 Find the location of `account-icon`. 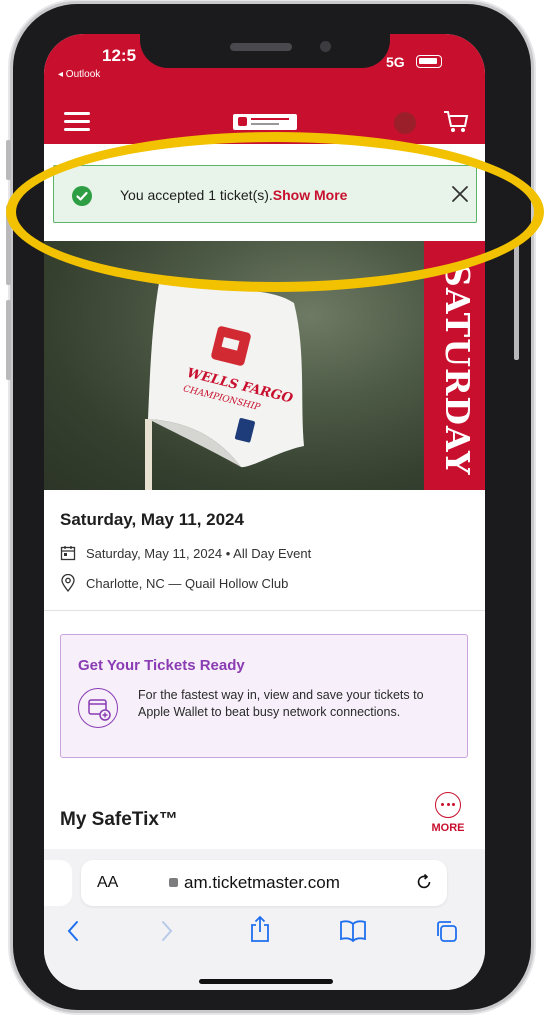

account-icon is located at coordinates (405, 123).